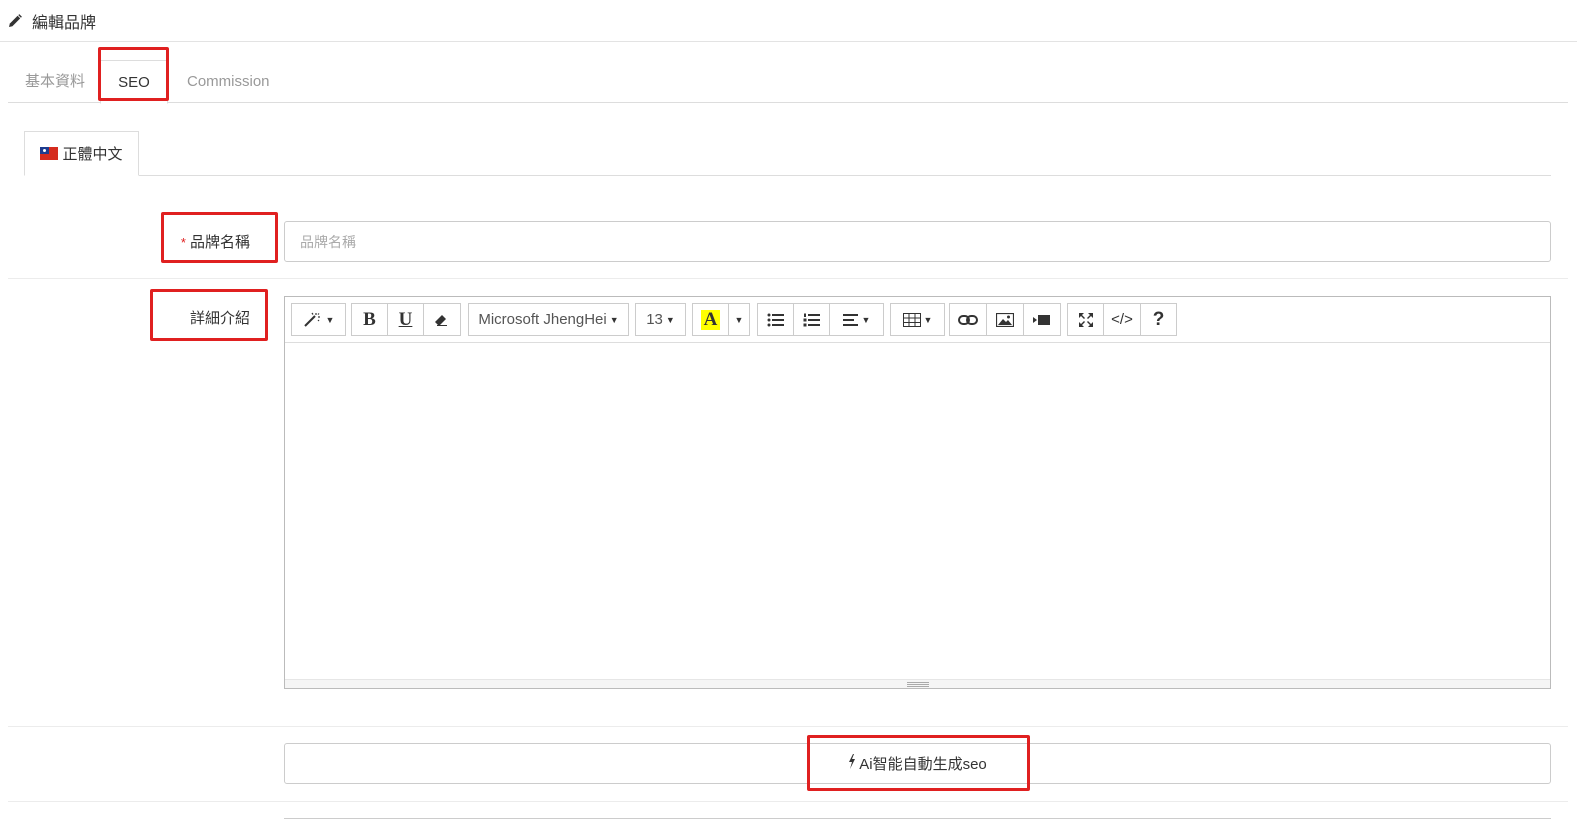  What do you see at coordinates (911, 319) in the screenshot?
I see `table-icon` at bounding box center [911, 319].